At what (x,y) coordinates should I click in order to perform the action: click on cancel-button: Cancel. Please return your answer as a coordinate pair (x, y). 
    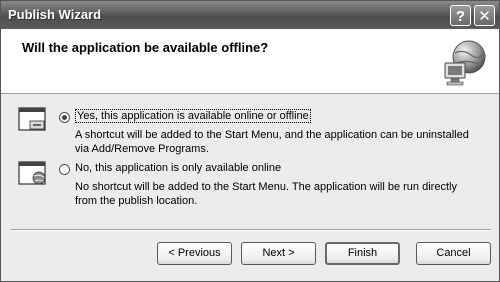
    Looking at the image, I should click on (453, 253).